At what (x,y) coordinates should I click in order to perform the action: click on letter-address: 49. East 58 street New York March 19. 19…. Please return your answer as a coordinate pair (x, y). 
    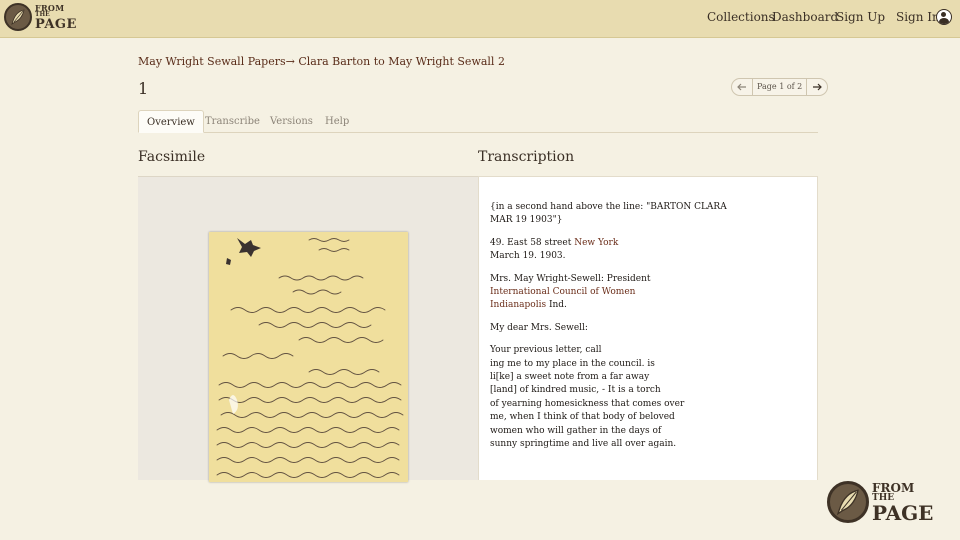
    Looking at the image, I should click on (650, 250).